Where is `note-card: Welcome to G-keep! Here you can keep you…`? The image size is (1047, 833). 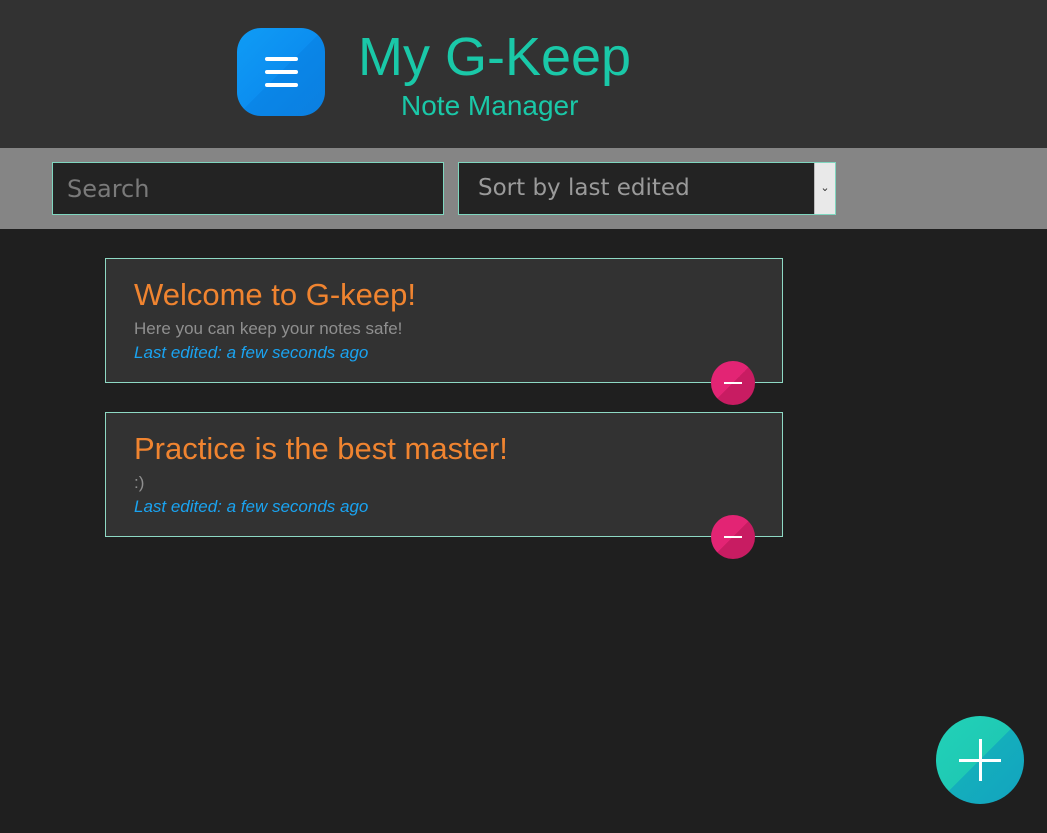
note-card: Welcome to G-keep! Here you can keep you… is located at coordinates (444, 320).